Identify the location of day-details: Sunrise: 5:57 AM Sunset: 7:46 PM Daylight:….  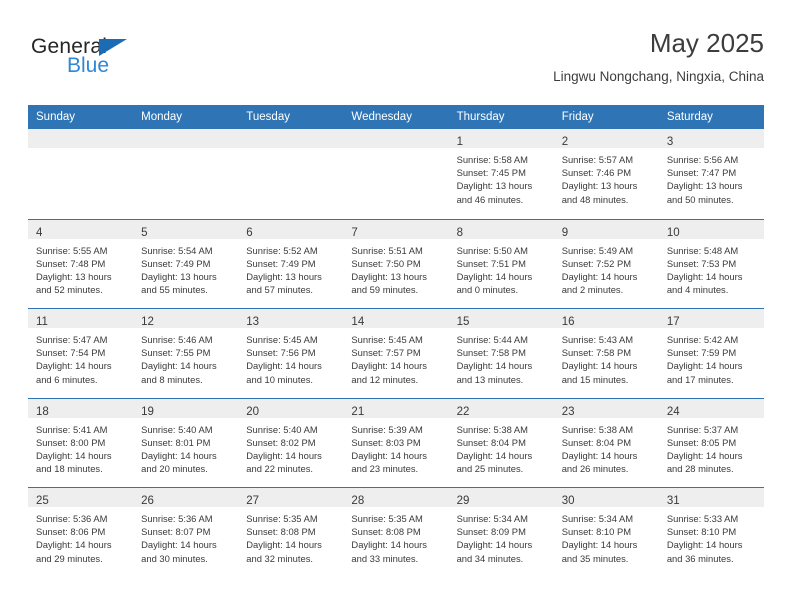
(606, 177).